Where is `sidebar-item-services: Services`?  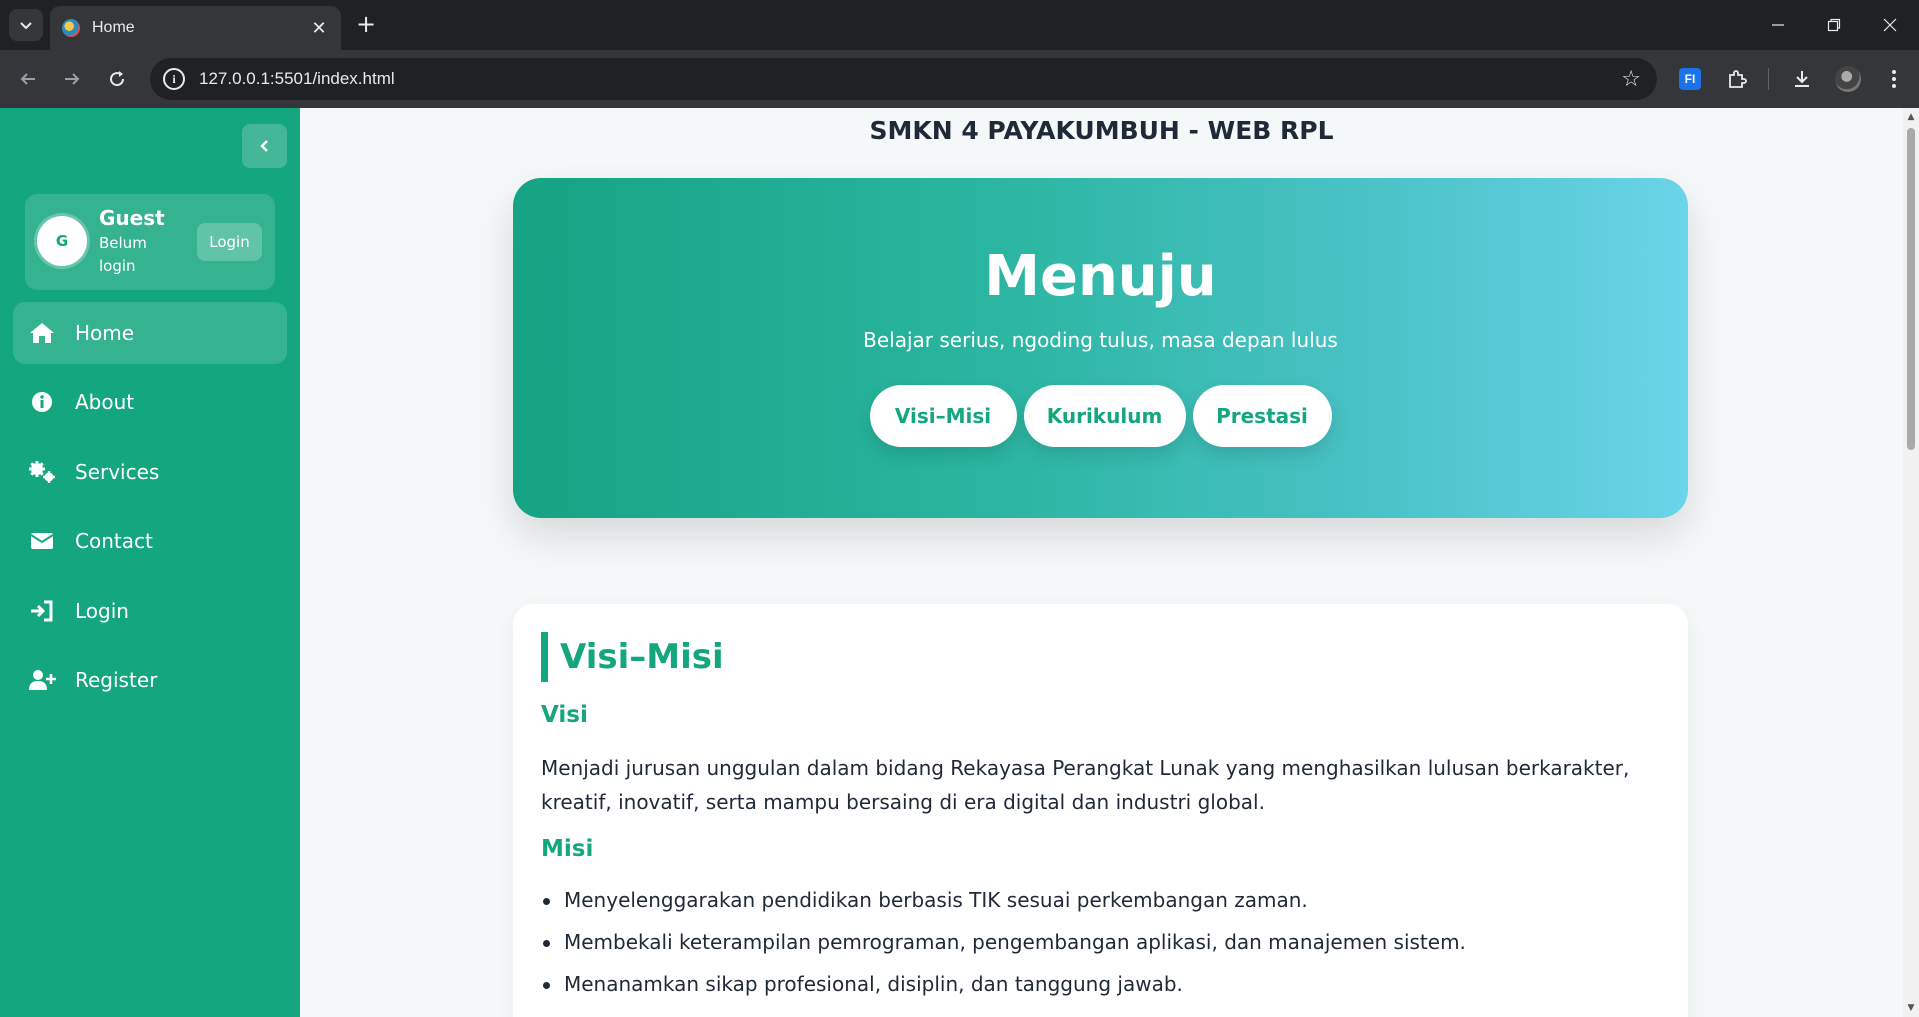 sidebar-item-services: Services is located at coordinates (150, 472).